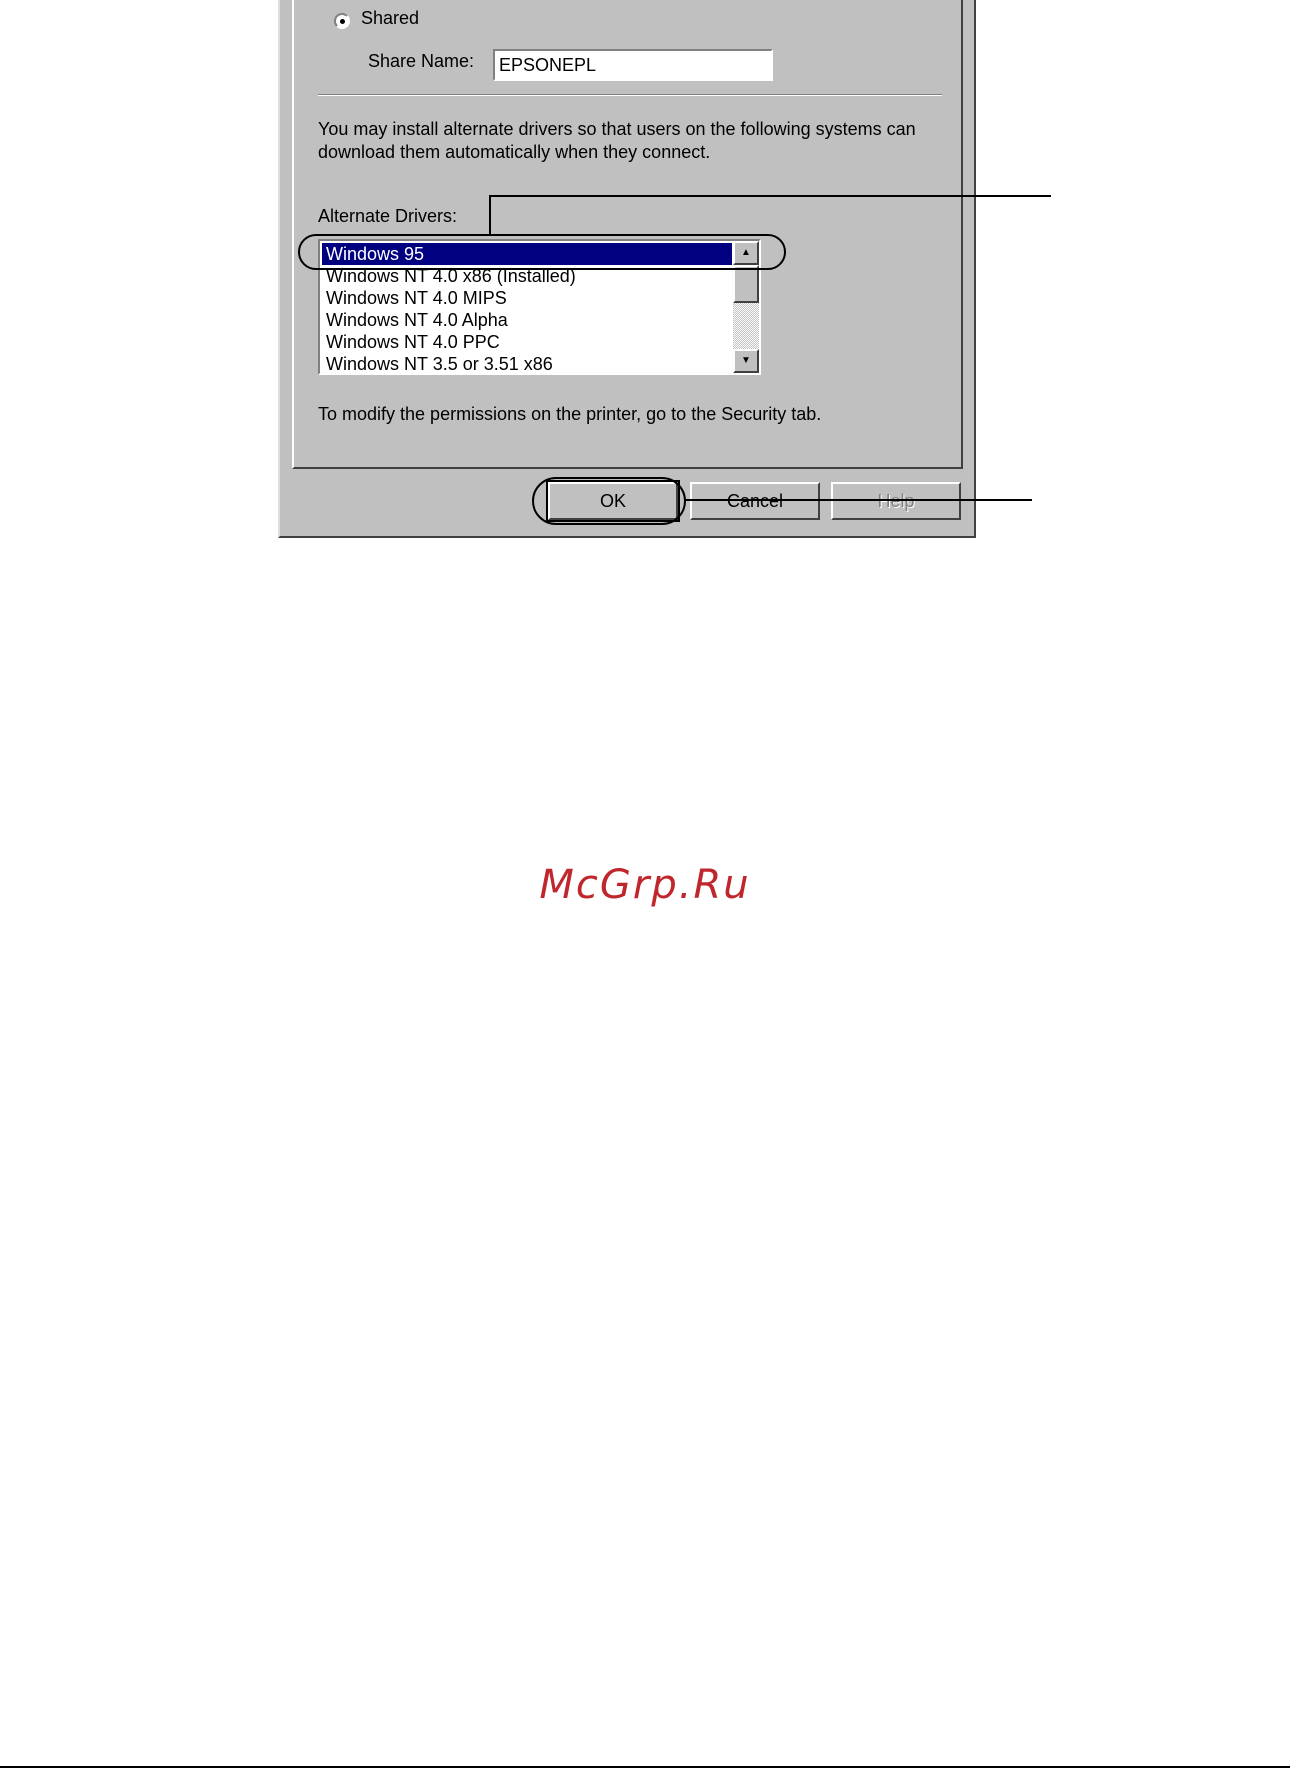 This screenshot has width=1290, height=1773. I want to click on cancel-button-label: Cancel, so click(755, 501).